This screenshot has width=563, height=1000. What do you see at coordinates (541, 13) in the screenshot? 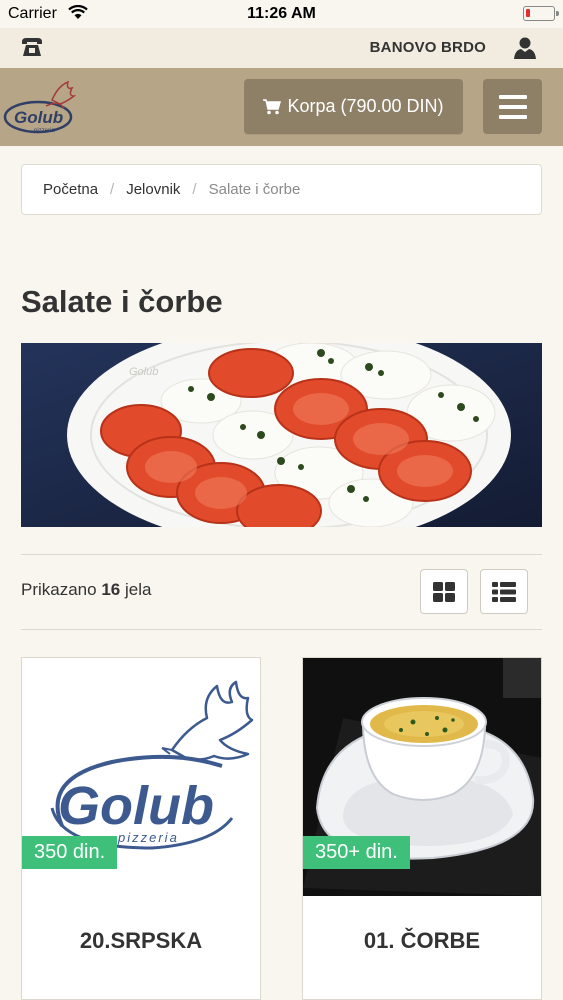
I see `battery-icon` at bounding box center [541, 13].